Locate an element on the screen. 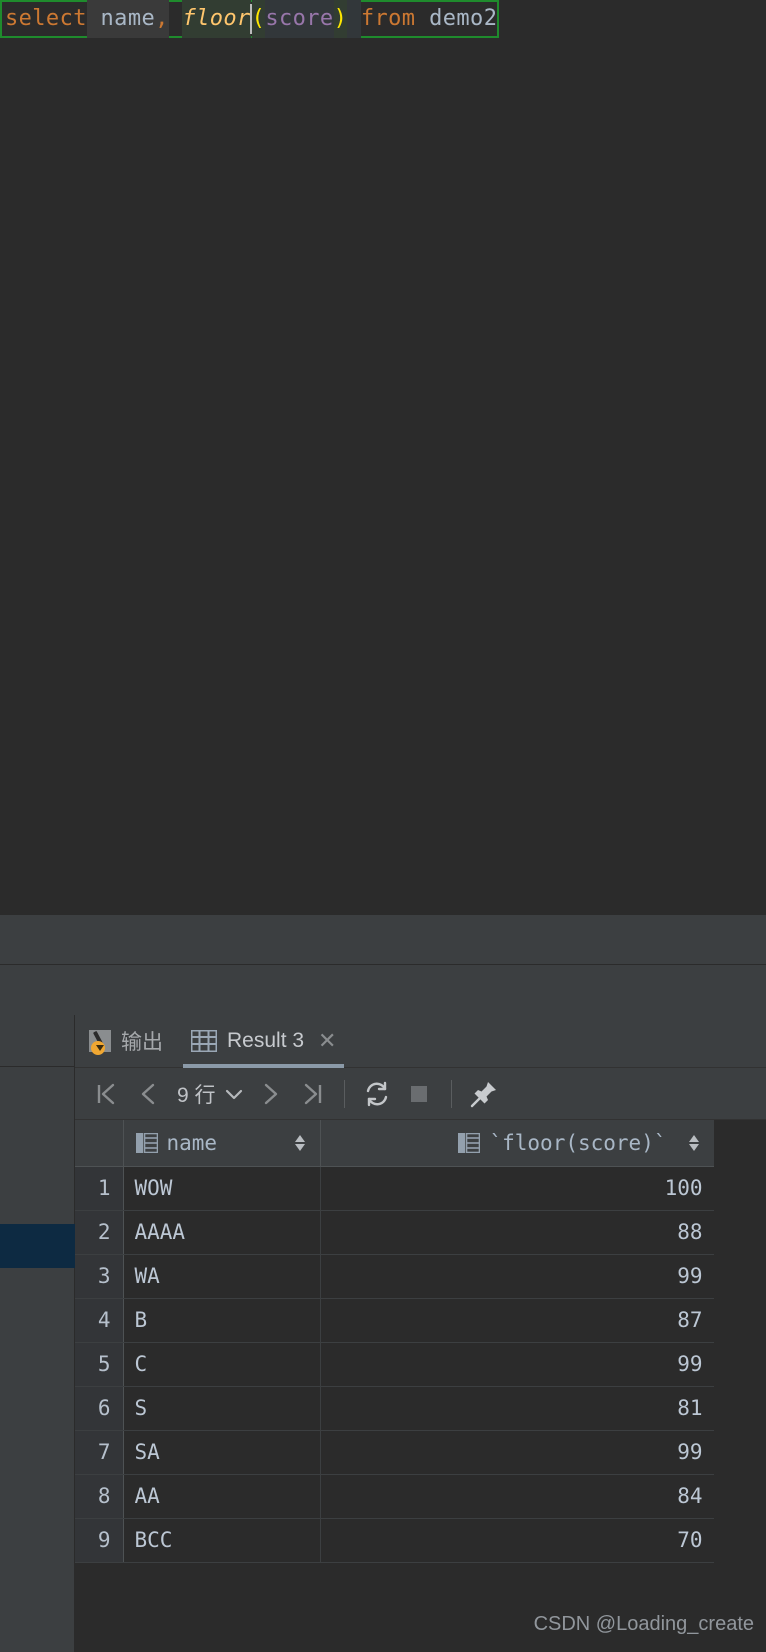 This screenshot has width=766, height=1652. first-page-icon is located at coordinates (107, 1094).